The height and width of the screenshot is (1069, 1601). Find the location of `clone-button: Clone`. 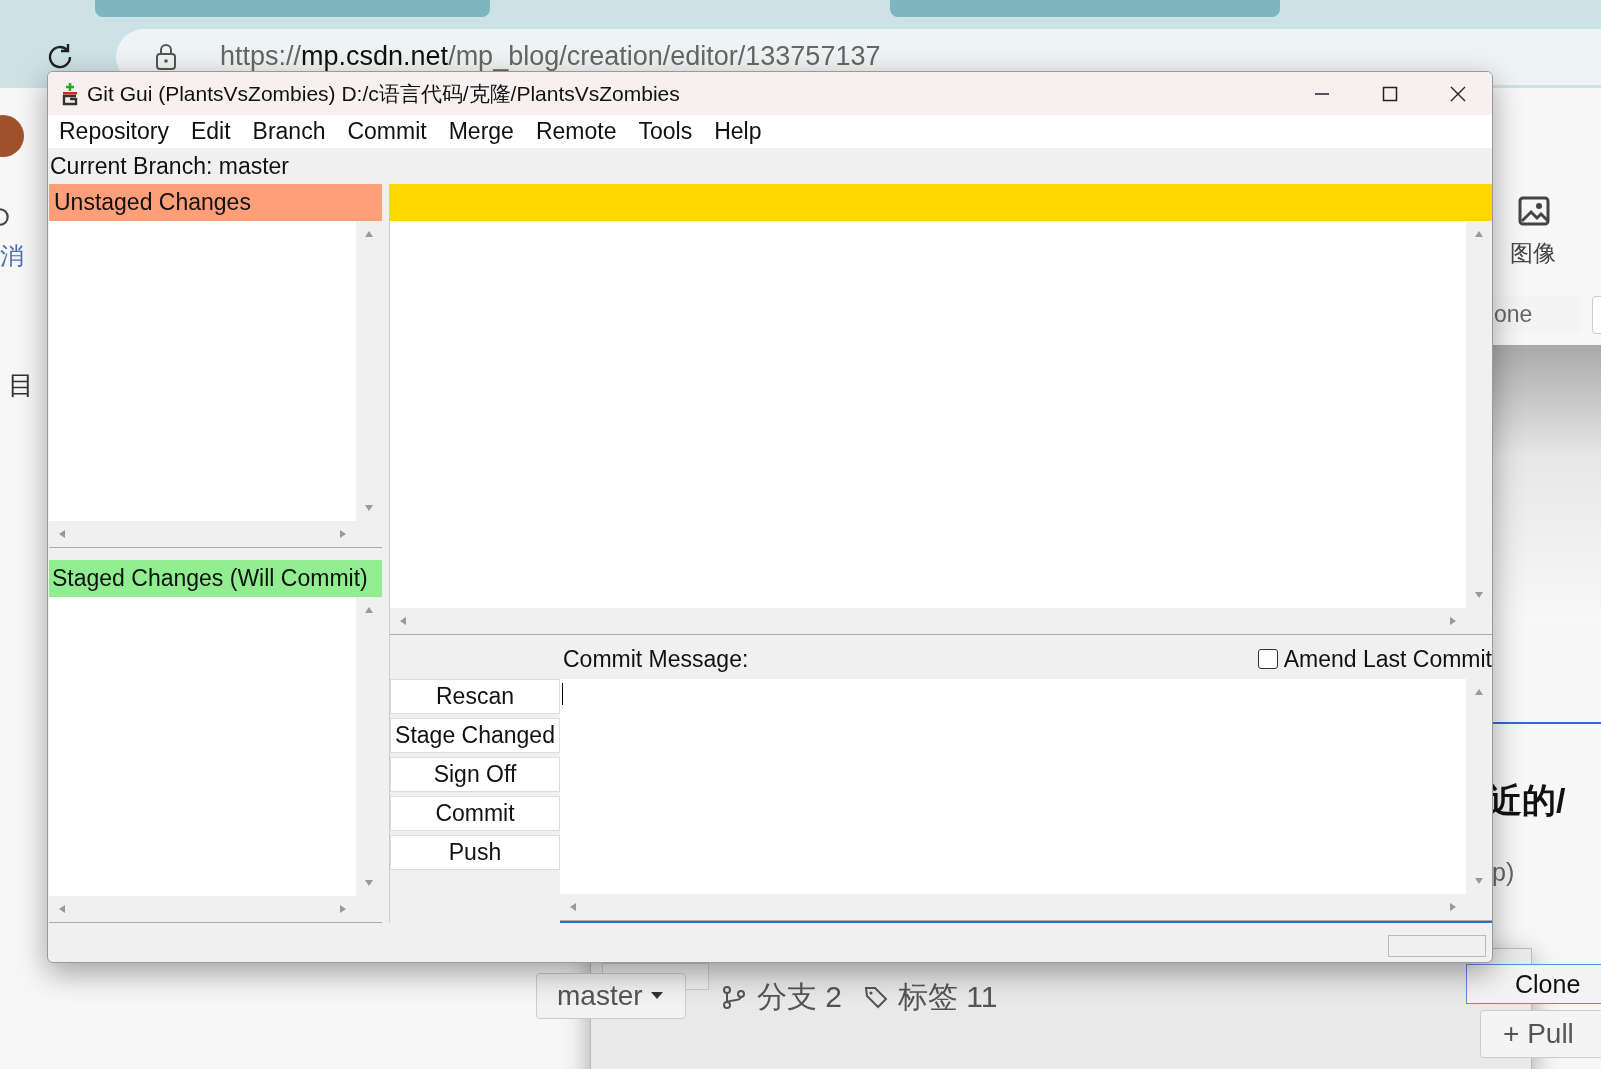

clone-button: Clone is located at coordinates (1533, 984).